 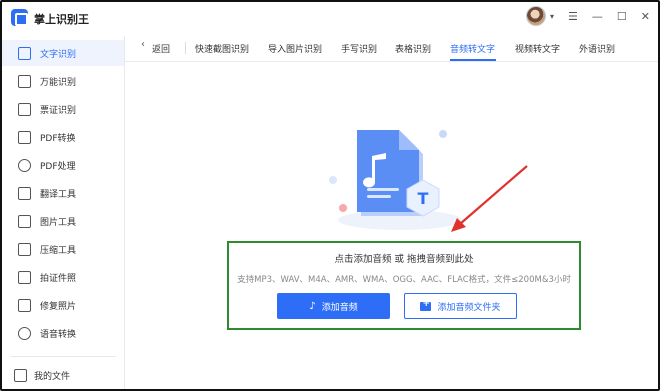 I want to click on audio-file-illustration: T, so click(x=395, y=180).